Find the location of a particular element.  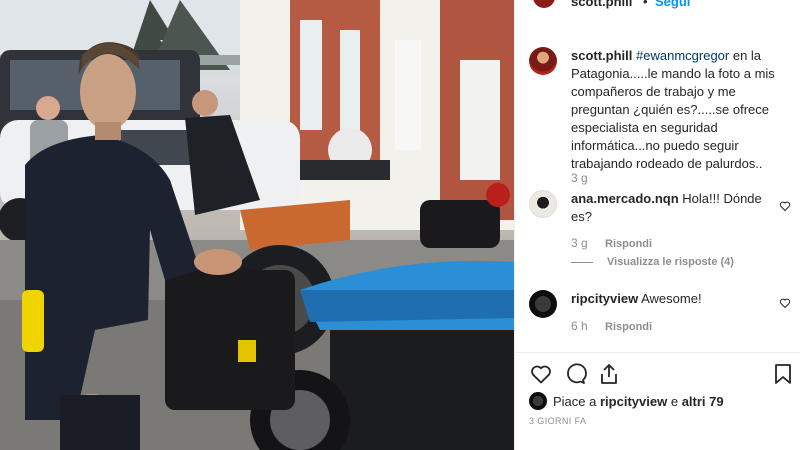

replies-line is located at coordinates (582, 262).